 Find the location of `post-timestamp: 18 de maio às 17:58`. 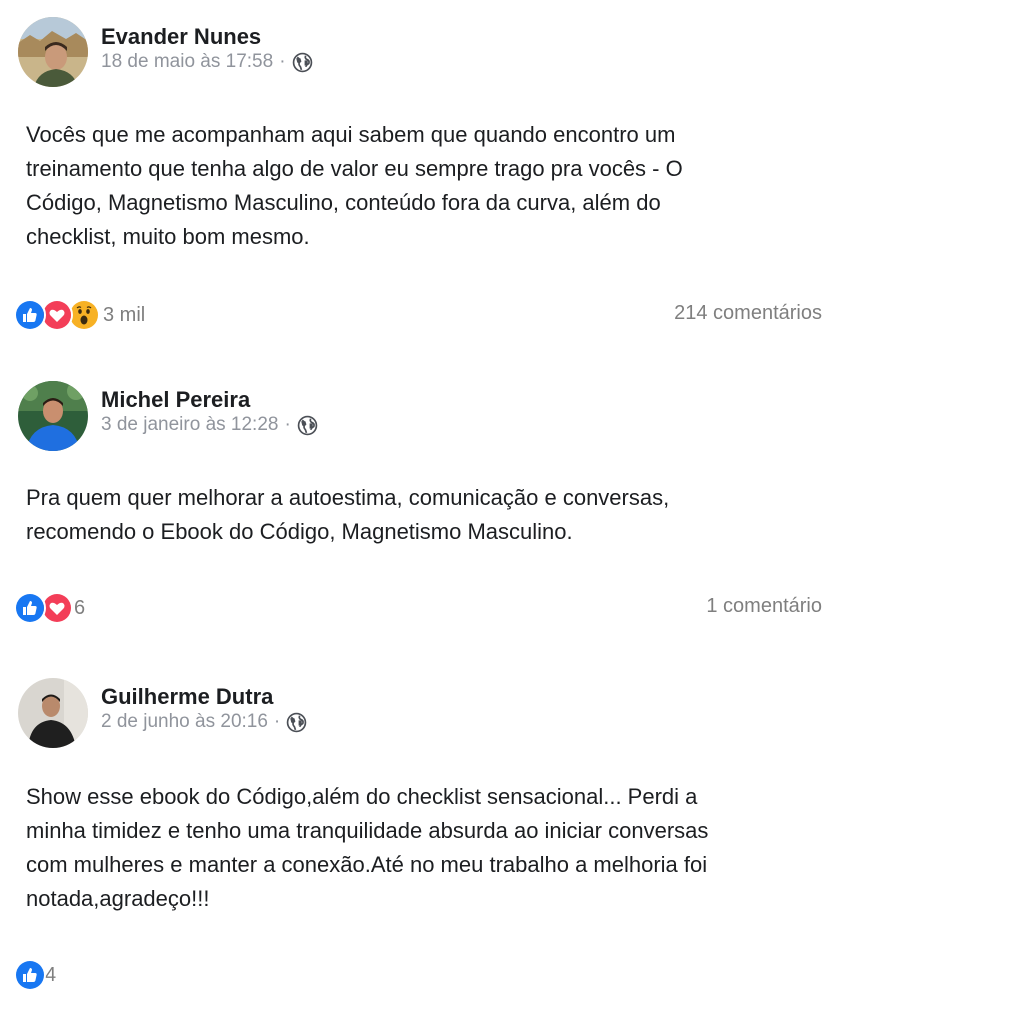

post-timestamp: 18 de maio às 17:58 is located at coordinates (187, 62).